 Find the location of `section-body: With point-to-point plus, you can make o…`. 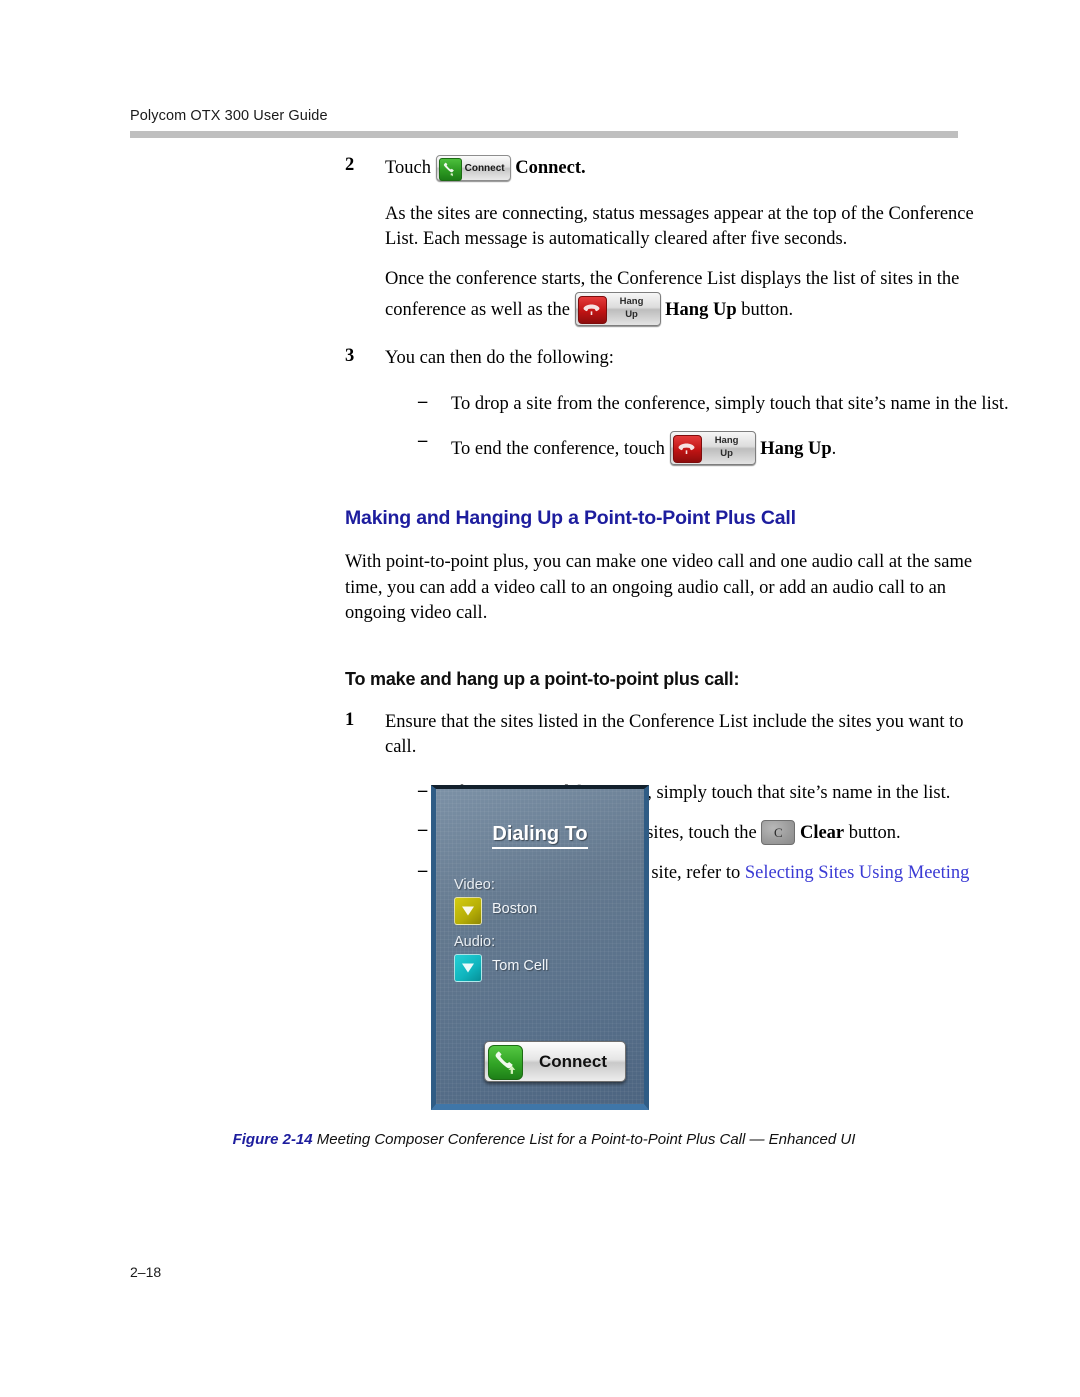

section-body: With point-to-point plus, you can make o… is located at coordinates (659, 587).